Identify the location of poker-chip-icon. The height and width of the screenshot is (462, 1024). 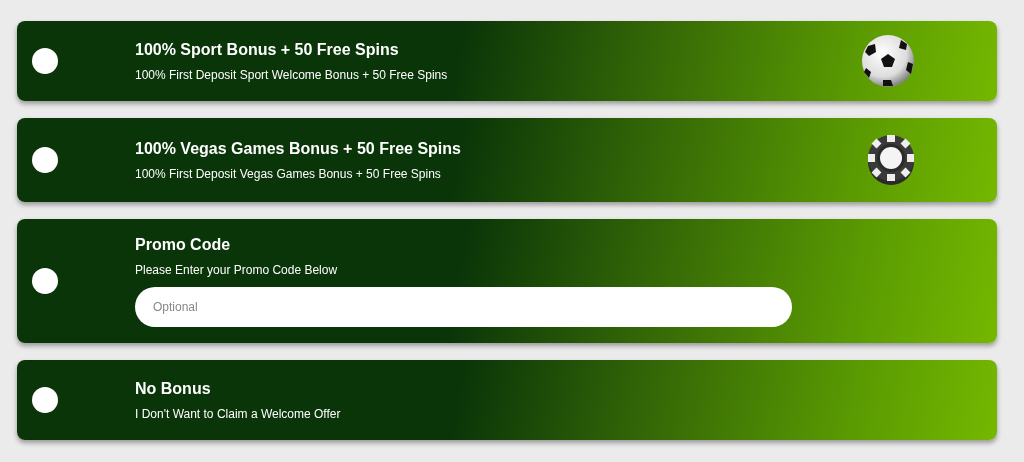
(891, 160).